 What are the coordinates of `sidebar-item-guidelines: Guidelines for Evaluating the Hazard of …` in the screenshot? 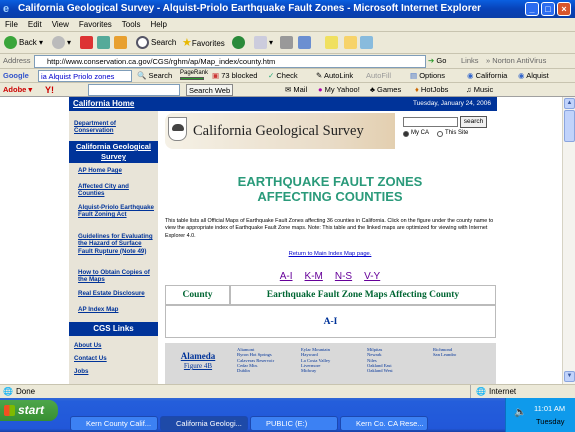 It's located at (116, 244).